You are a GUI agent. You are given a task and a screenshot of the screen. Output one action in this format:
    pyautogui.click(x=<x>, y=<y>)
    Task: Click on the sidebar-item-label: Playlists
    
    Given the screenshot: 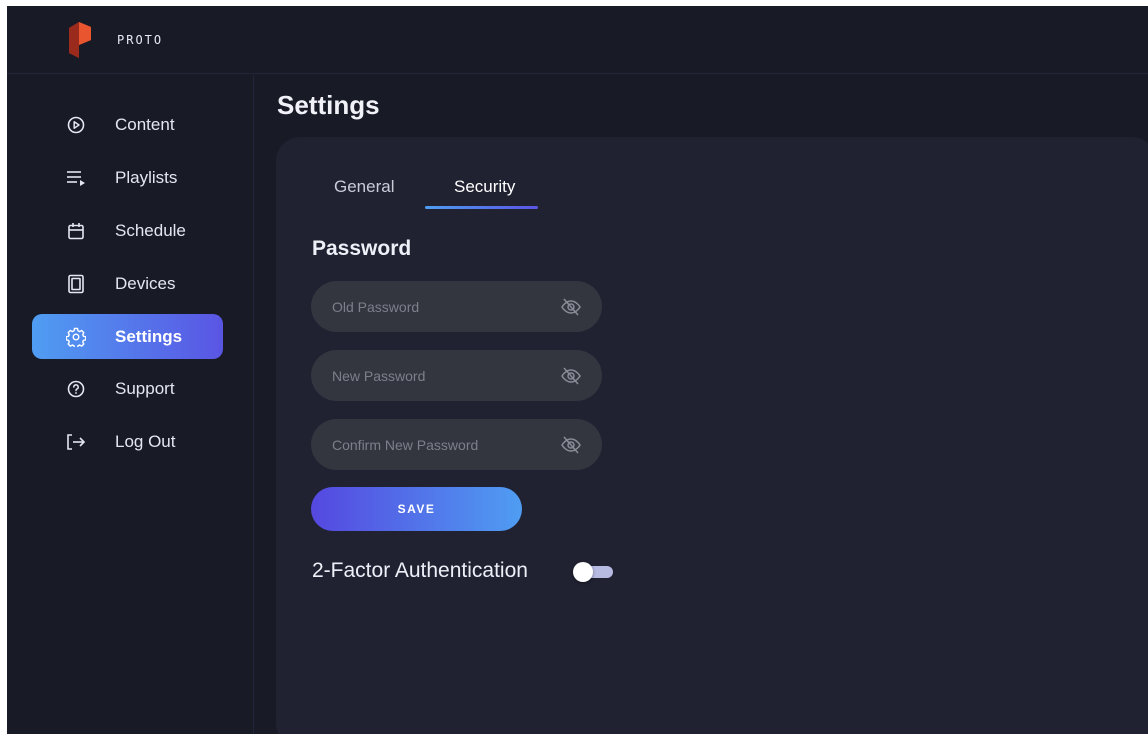 What is the action you would take?
    pyautogui.click(x=146, y=177)
    